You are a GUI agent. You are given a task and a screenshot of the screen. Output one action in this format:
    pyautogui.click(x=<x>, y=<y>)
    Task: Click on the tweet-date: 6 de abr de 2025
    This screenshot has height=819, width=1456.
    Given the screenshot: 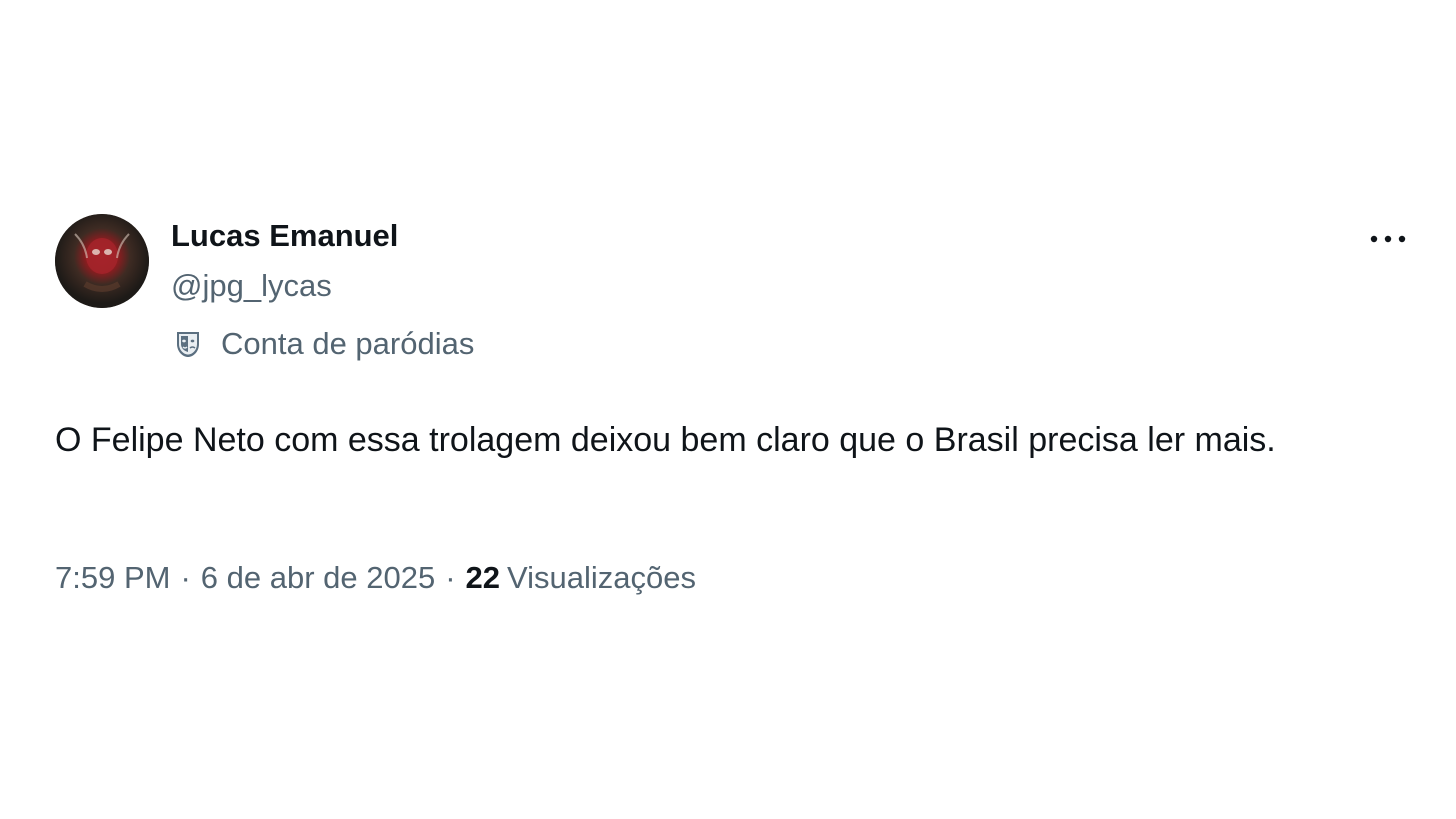 What is the action you would take?
    pyautogui.click(x=318, y=578)
    